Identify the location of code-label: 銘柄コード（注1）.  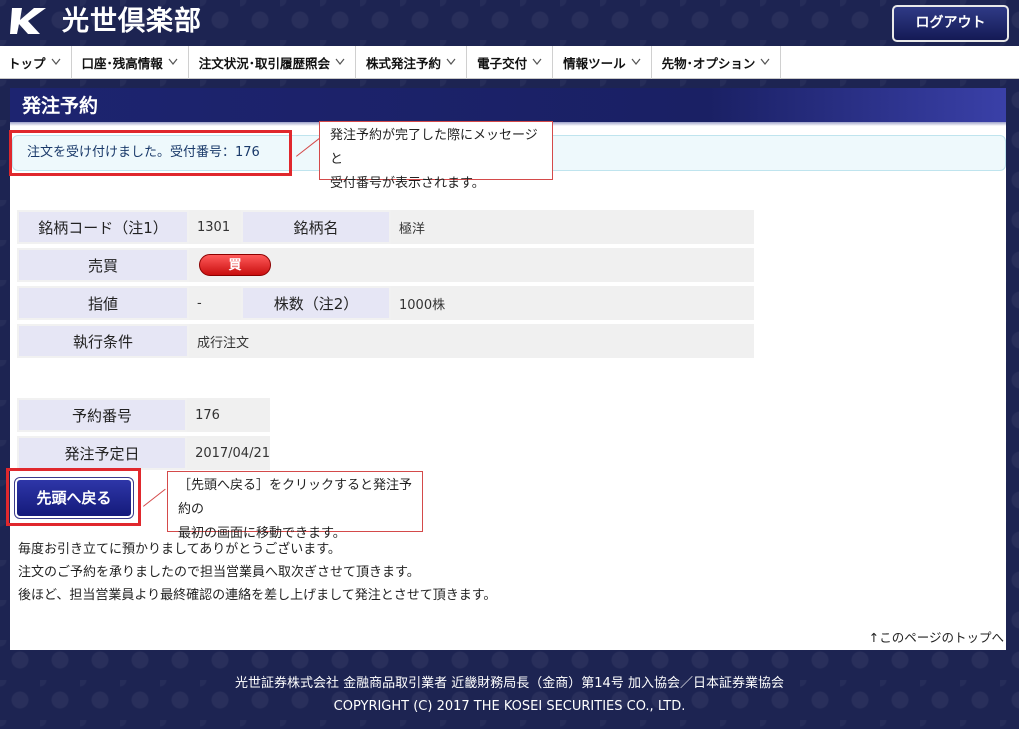
(103, 227).